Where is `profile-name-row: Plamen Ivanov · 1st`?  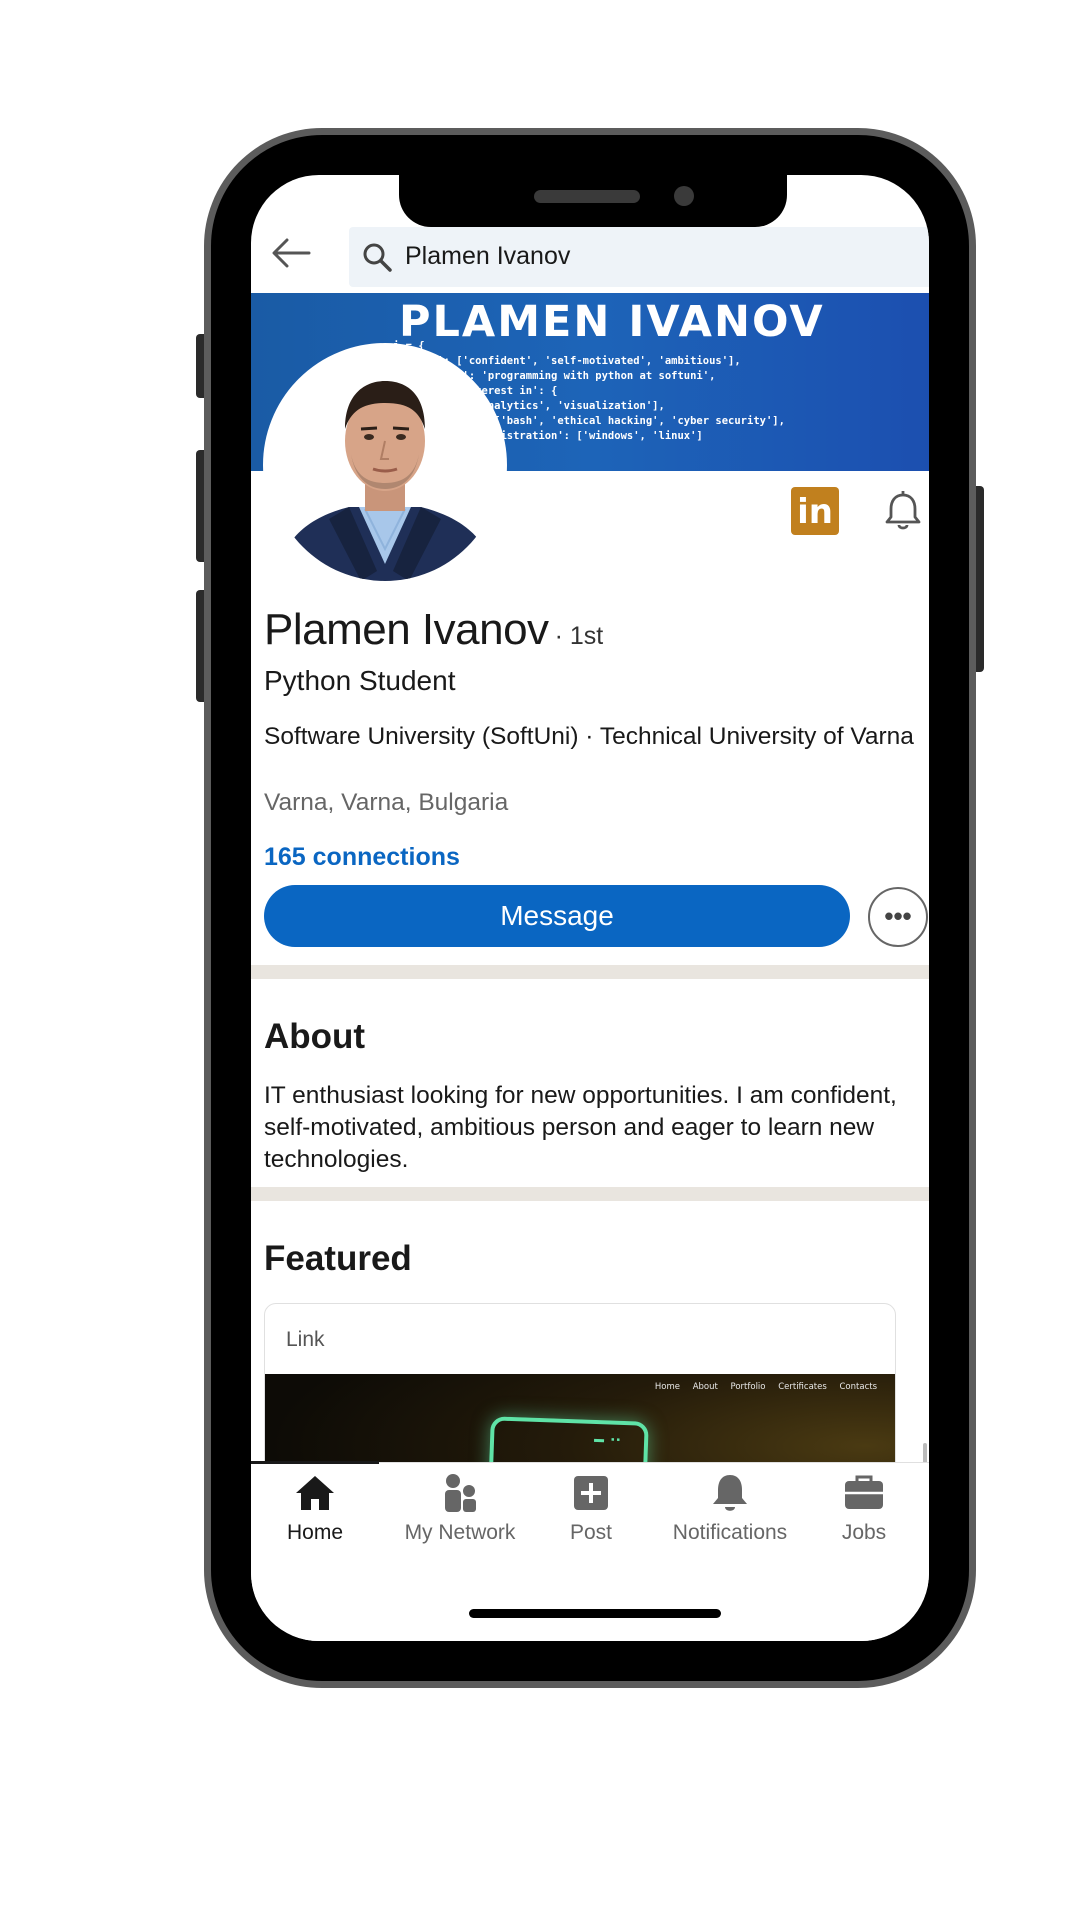
profile-name-row: Plamen Ivanov · 1st is located at coordinates (433, 630).